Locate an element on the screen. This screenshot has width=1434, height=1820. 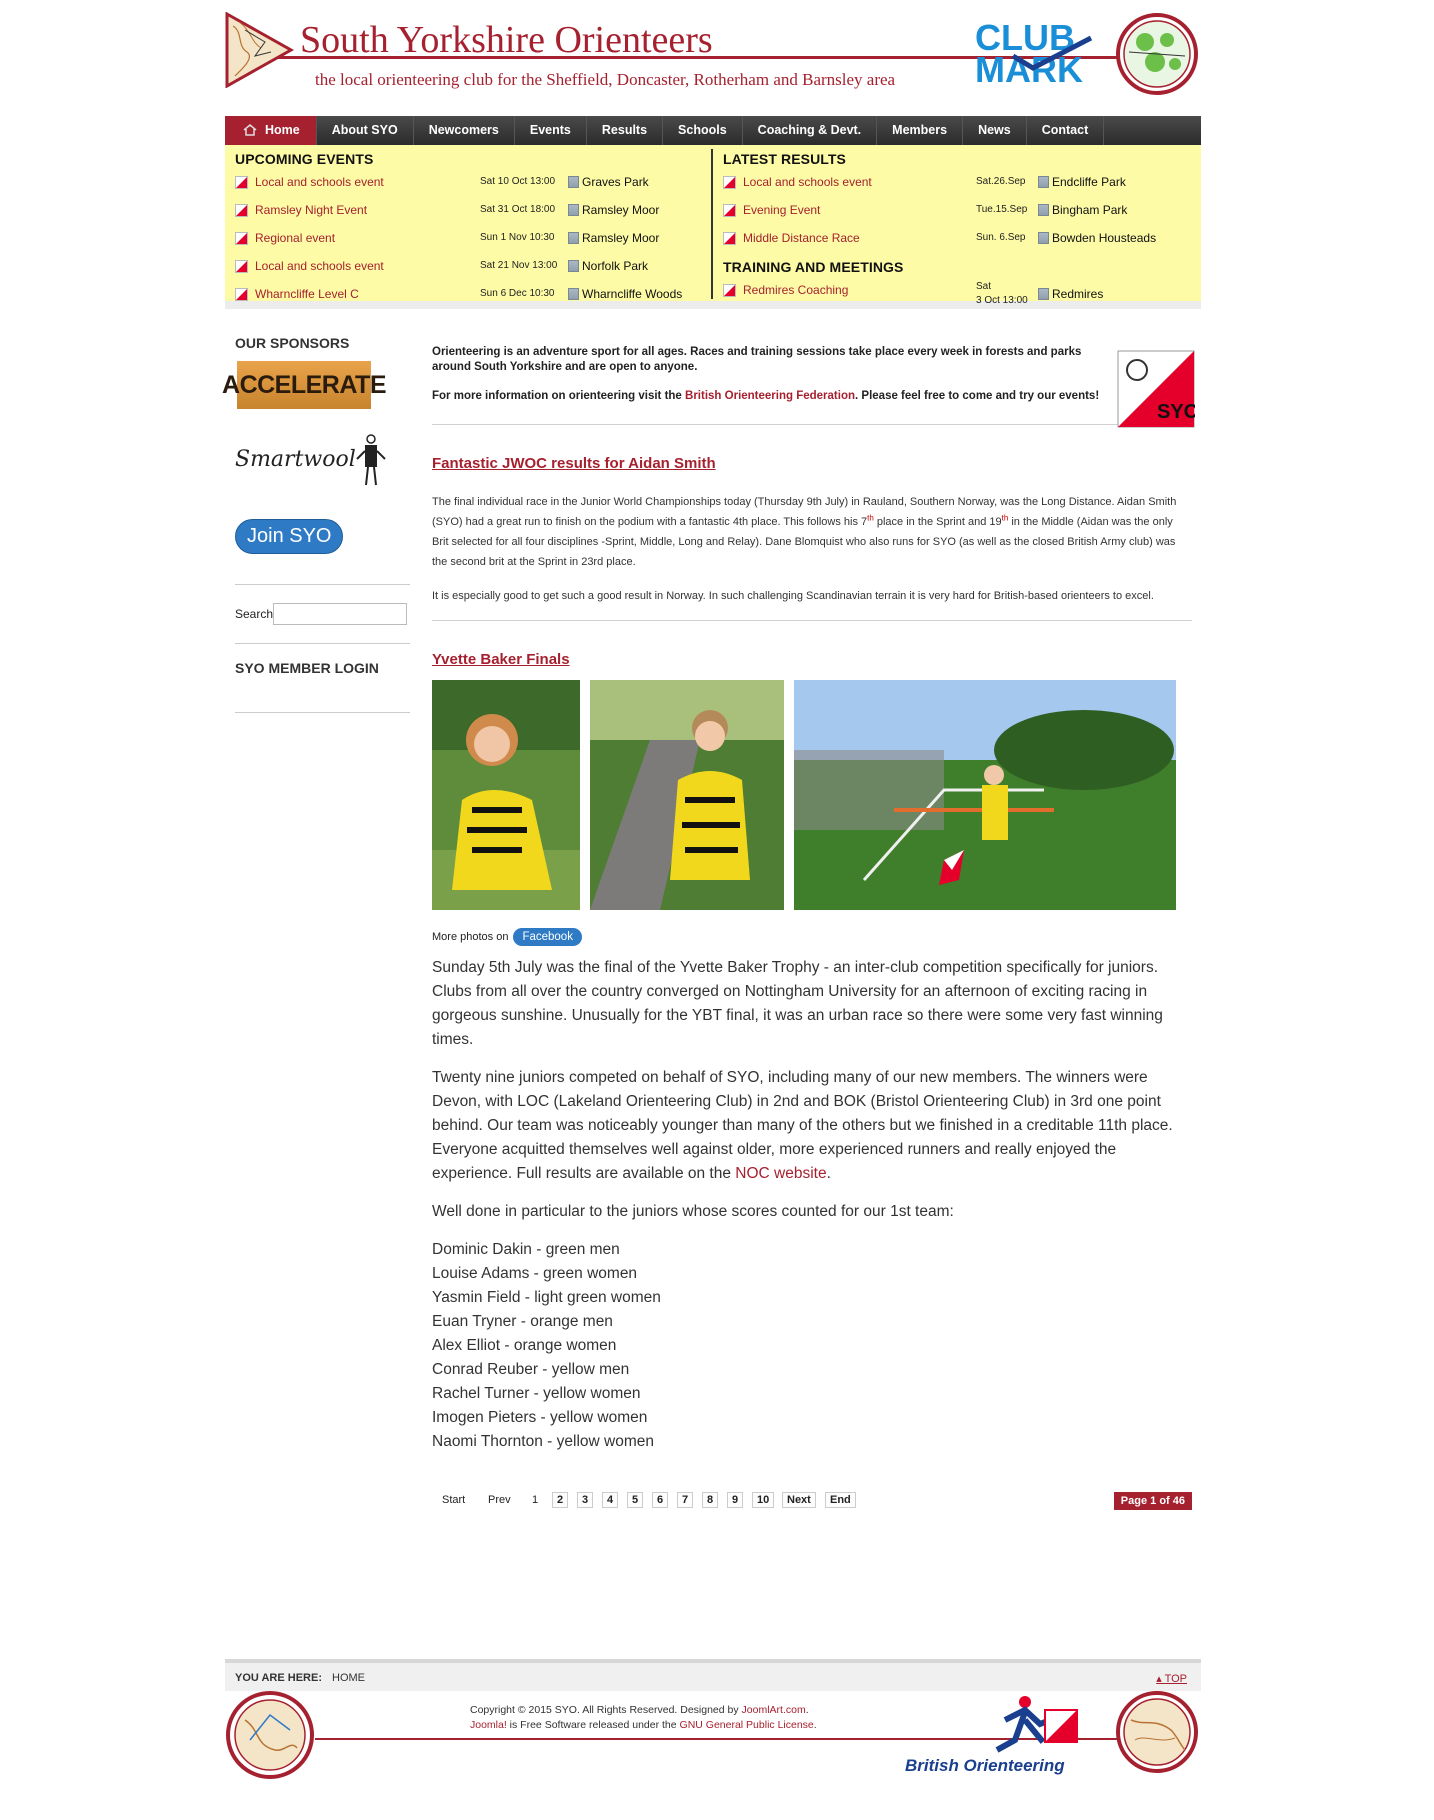
nav-home: Home is located at coordinates (271, 130).